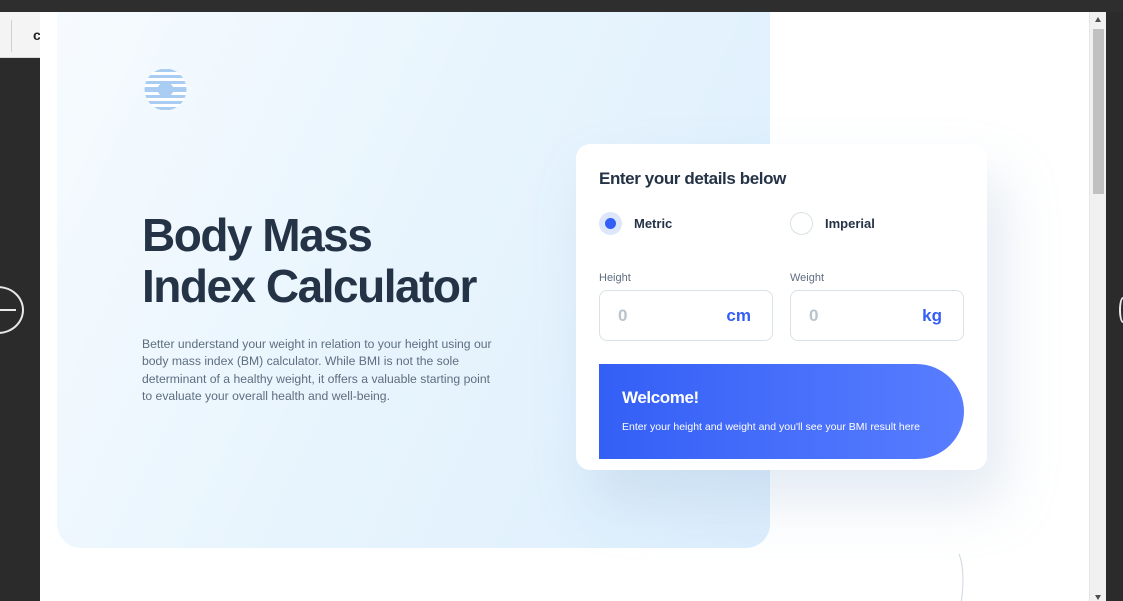  What do you see at coordinates (309, 286) in the screenshot?
I see `title-line-2: Index Calculator` at bounding box center [309, 286].